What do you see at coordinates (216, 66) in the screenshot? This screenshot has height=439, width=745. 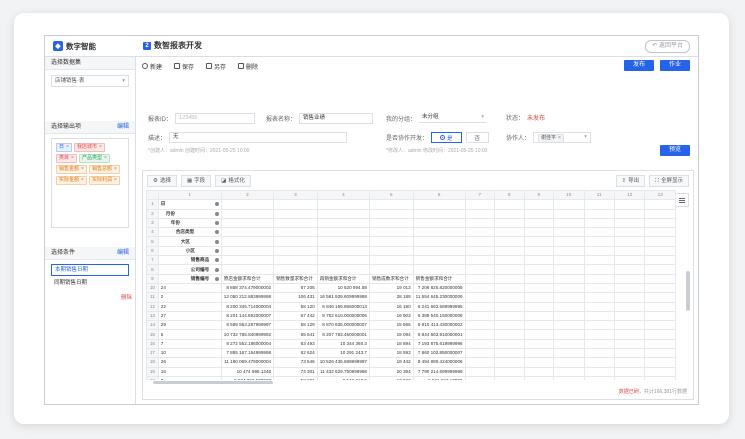 I see `save-as-button: 另存` at bounding box center [216, 66].